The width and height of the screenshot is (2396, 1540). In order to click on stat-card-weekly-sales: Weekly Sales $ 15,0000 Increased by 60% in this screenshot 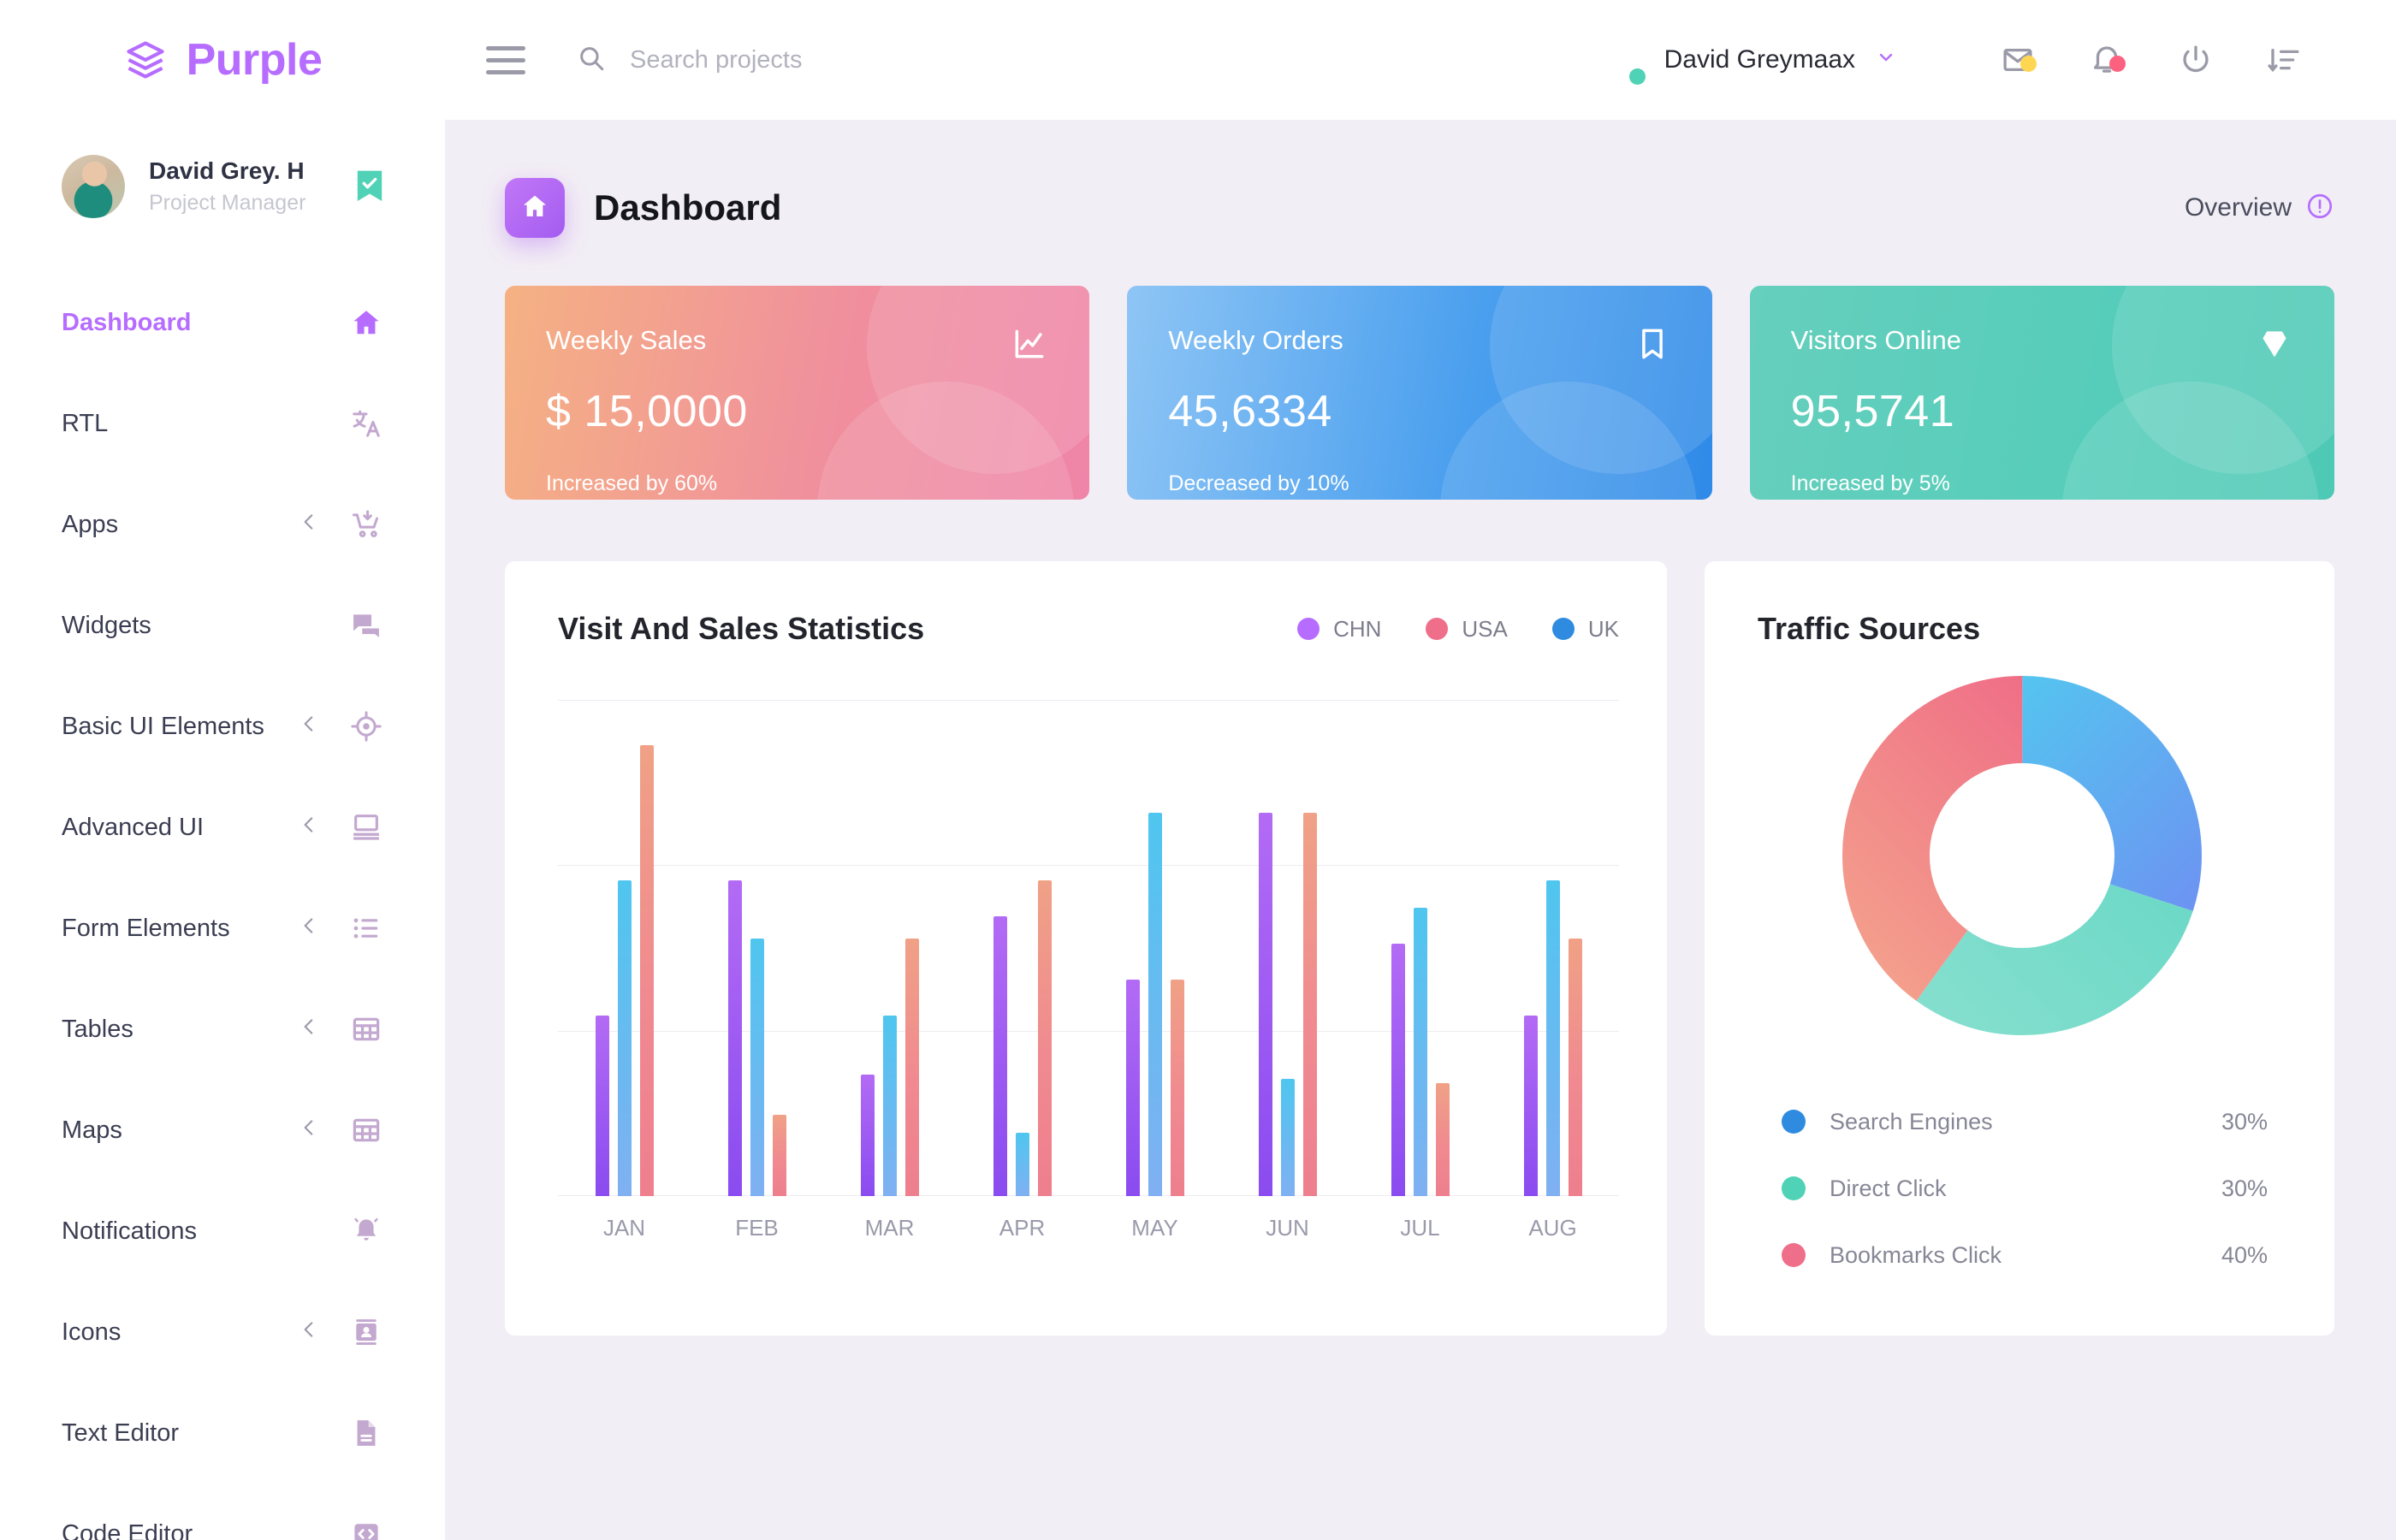, I will do `click(797, 393)`.